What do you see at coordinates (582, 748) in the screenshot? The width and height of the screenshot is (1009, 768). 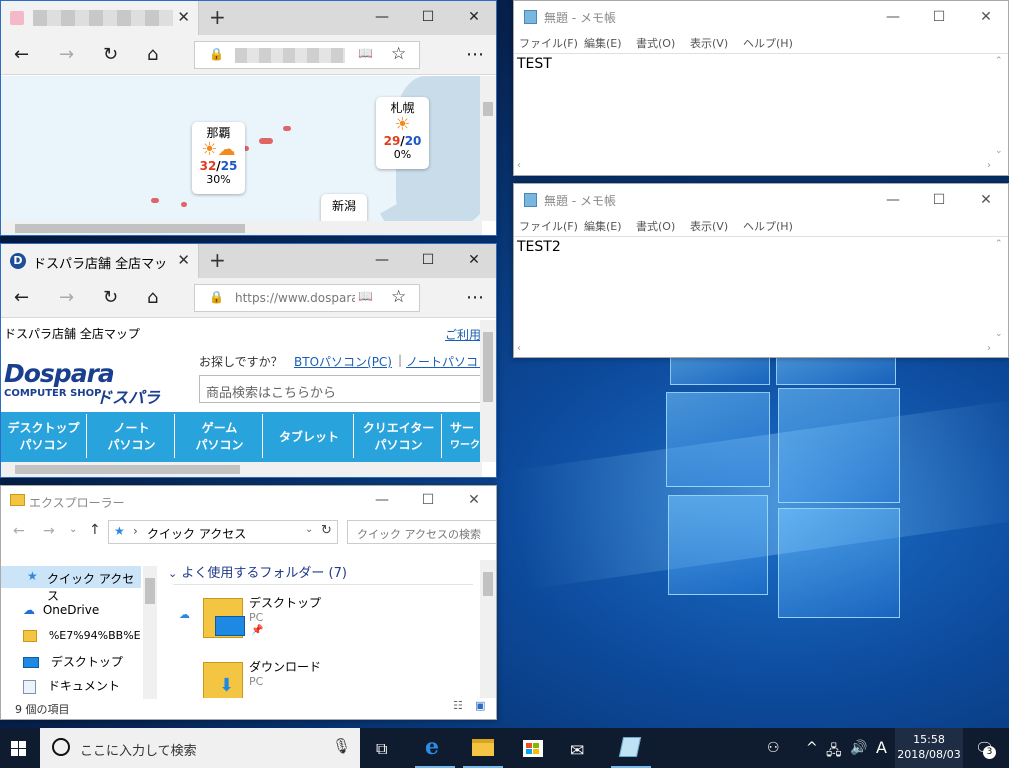 I see `mail-taskbar-button: ✉` at bounding box center [582, 748].